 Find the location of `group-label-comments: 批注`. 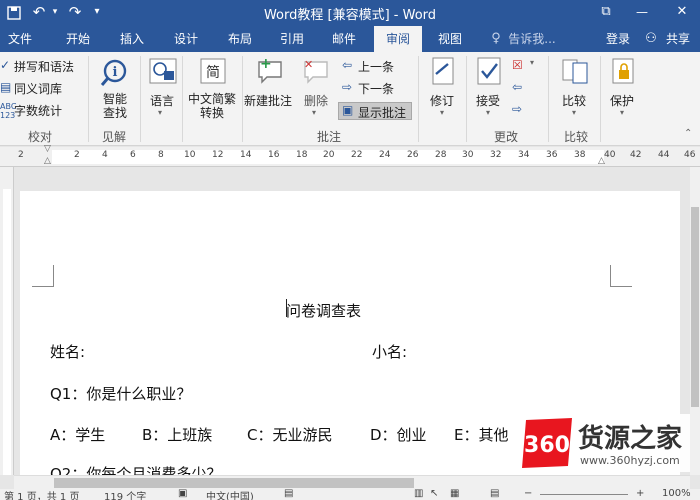

group-label-comments: 批注 is located at coordinates (328, 137).